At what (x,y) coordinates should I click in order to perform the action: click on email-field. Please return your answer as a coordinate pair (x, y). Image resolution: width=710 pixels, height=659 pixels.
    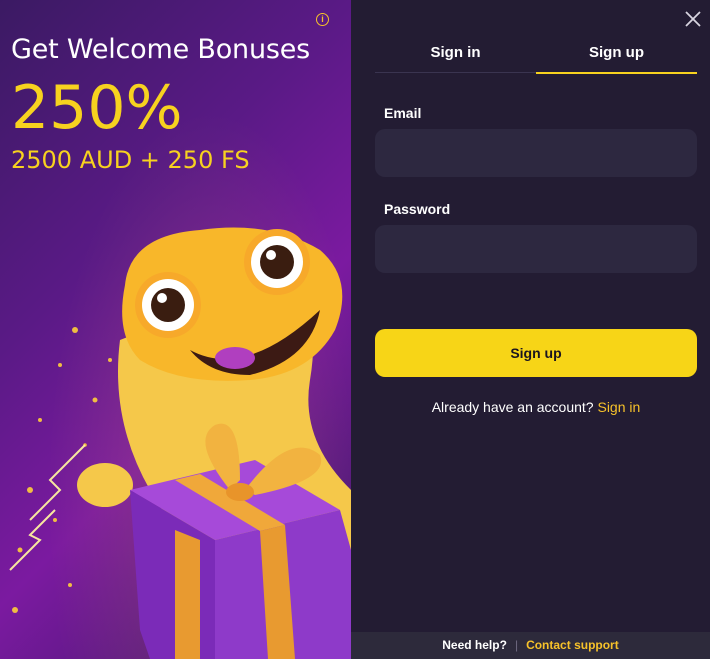
    Looking at the image, I should click on (536, 153).